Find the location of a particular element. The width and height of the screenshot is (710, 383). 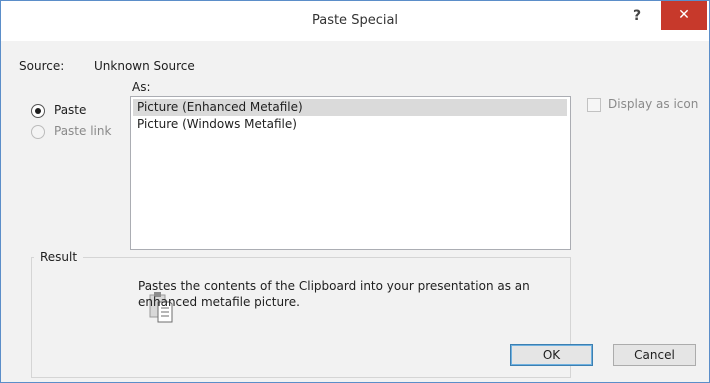

title-bar: Paste Special ? ✕ is located at coordinates (355, 21).